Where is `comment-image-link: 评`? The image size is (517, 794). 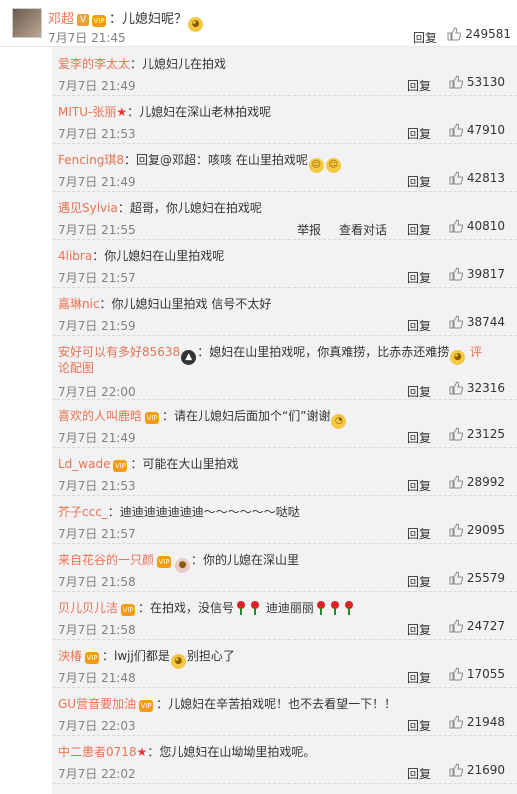
comment-image-link: 评 is located at coordinates (476, 352).